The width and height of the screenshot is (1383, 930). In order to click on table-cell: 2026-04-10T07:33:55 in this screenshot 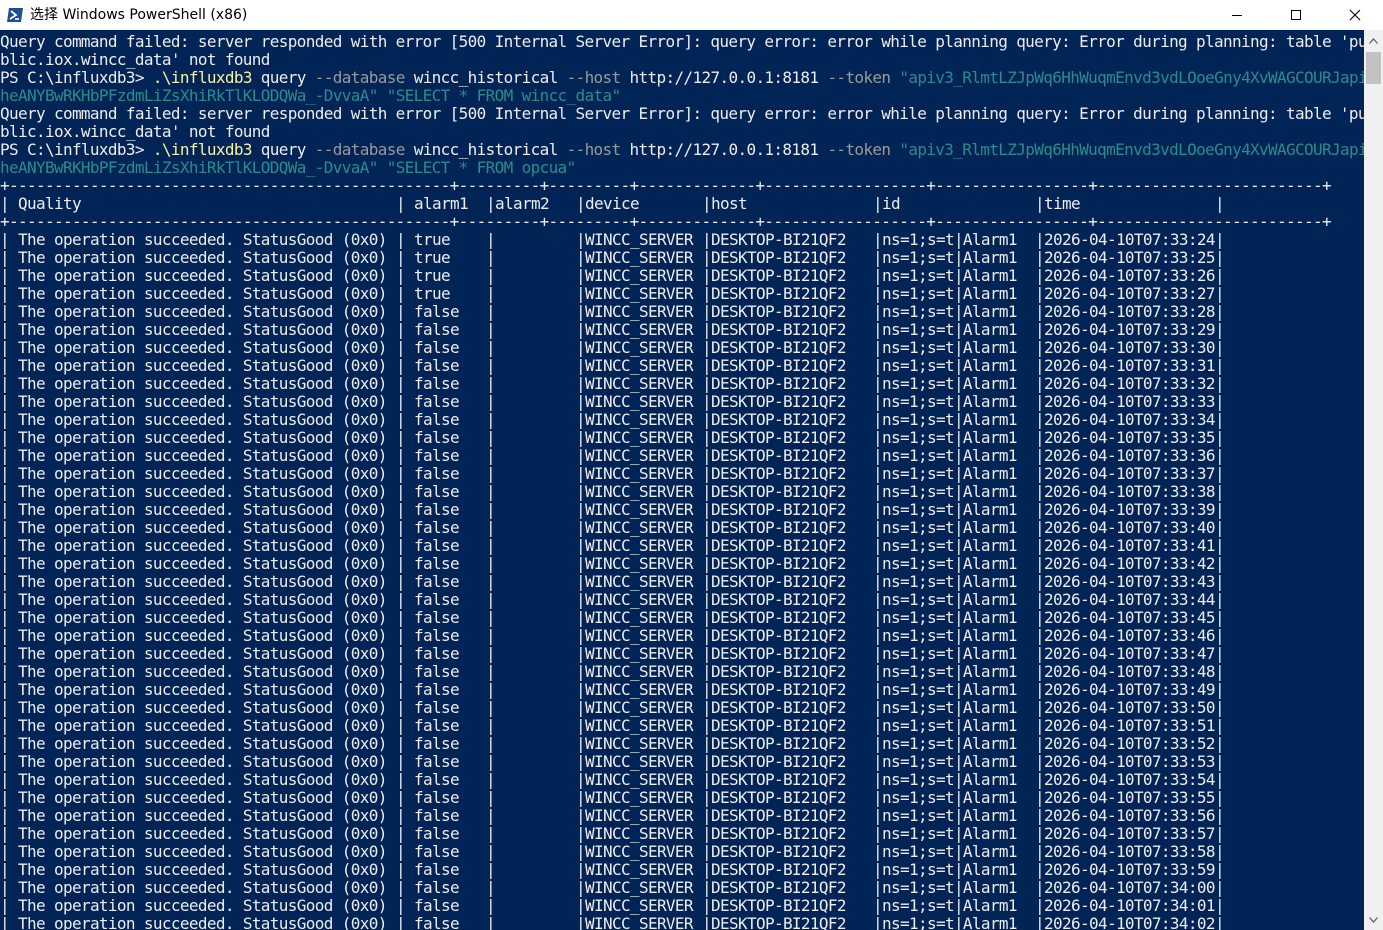, I will do `click(1130, 797)`.